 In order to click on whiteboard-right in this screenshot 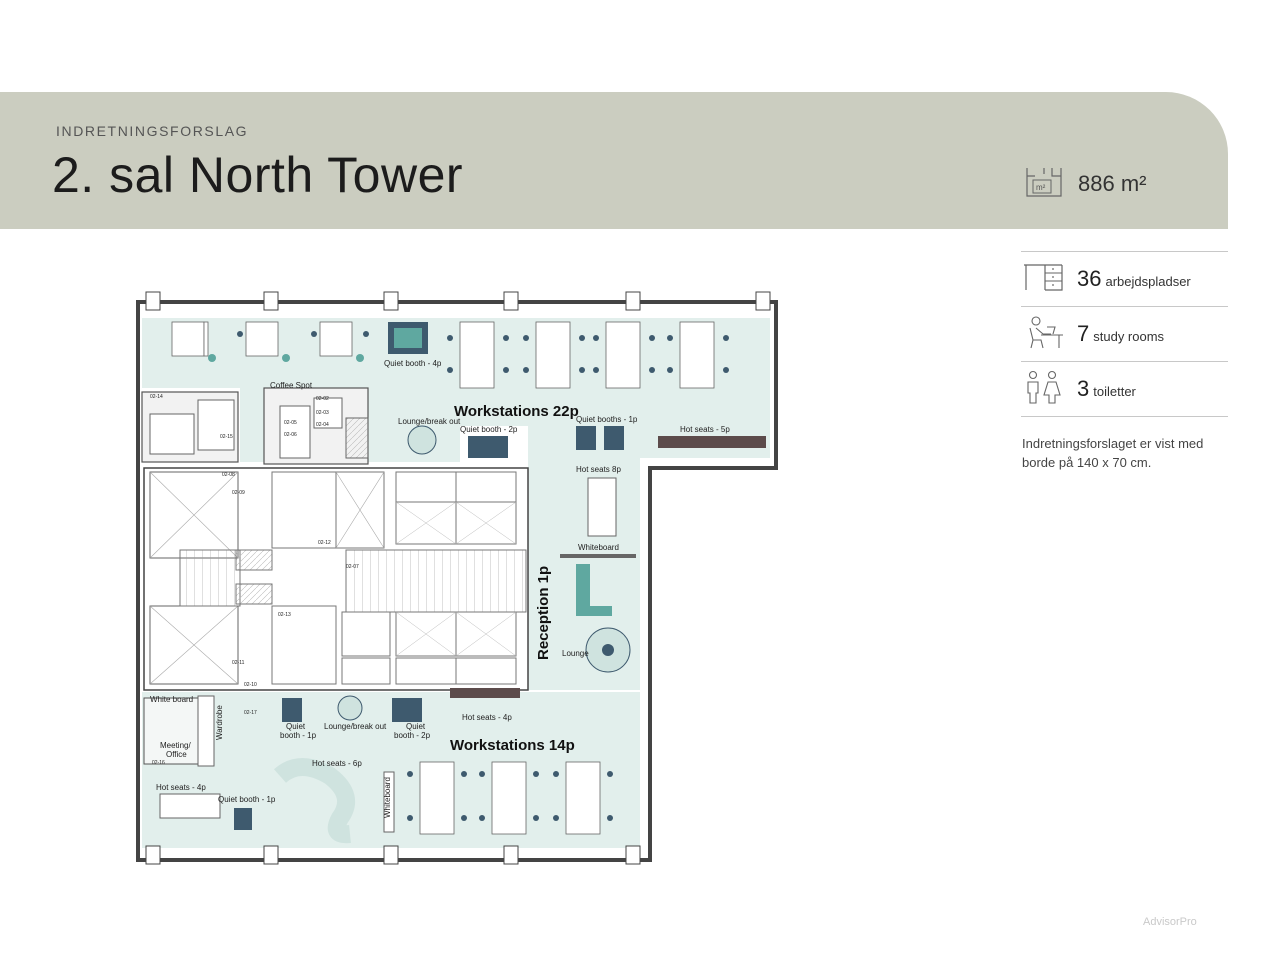, I will do `click(598, 556)`.